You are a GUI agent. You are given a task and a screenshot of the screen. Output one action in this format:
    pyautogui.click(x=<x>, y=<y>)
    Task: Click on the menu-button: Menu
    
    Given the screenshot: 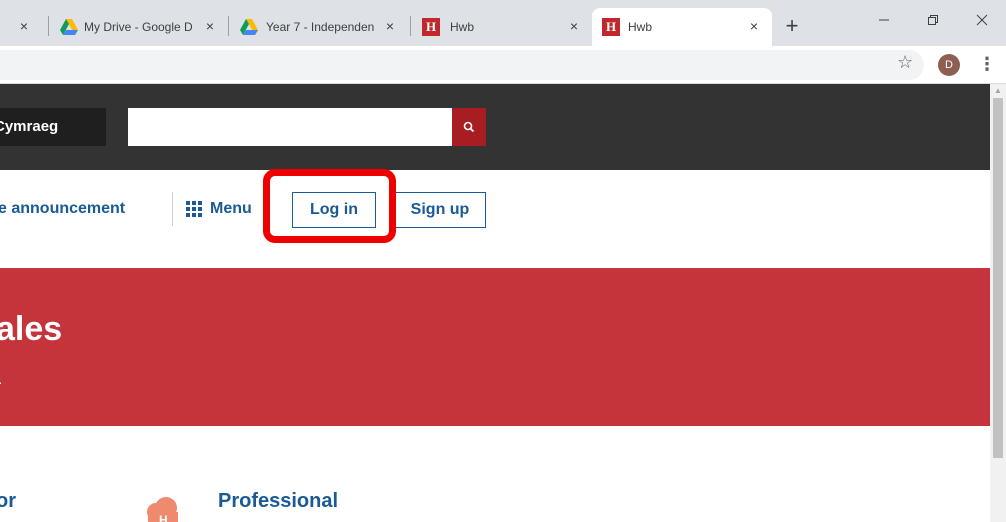 What is the action you would take?
    pyautogui.click(x=219, y=209)
    